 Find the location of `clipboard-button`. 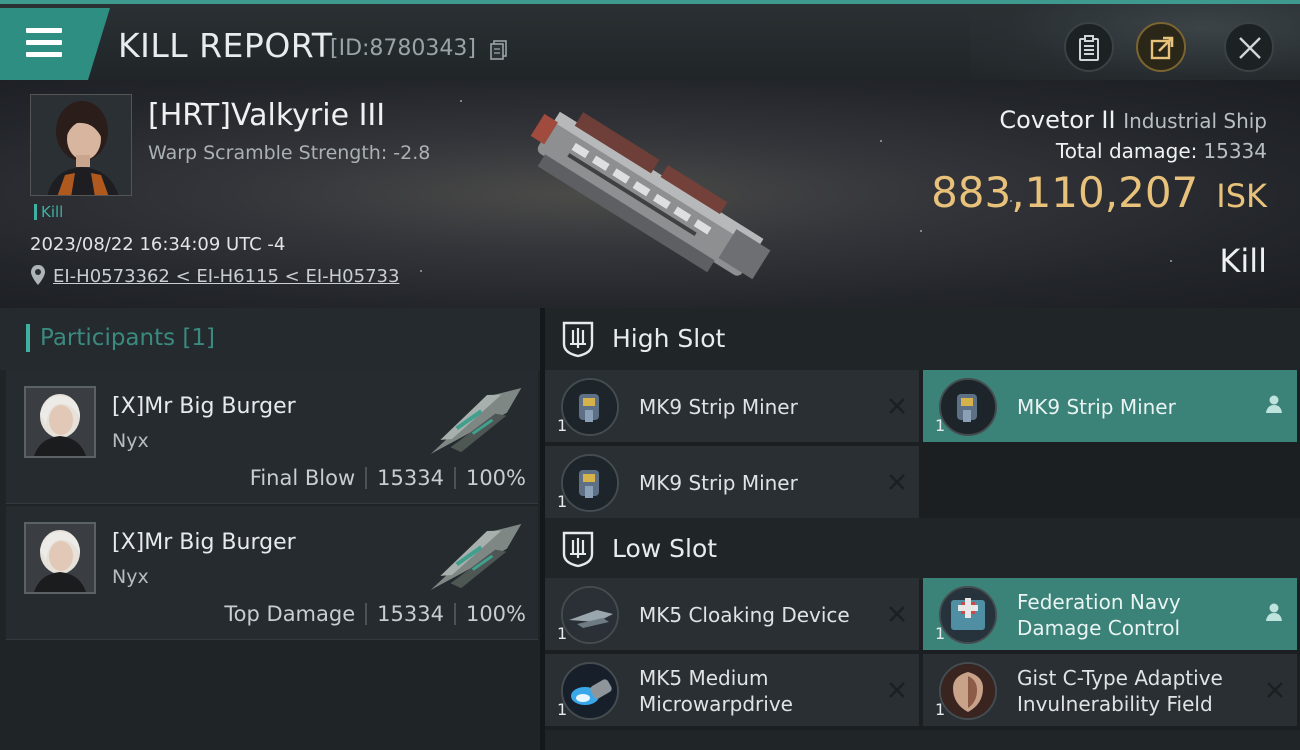

clipboard-button is located at coordinates (1089, 47).